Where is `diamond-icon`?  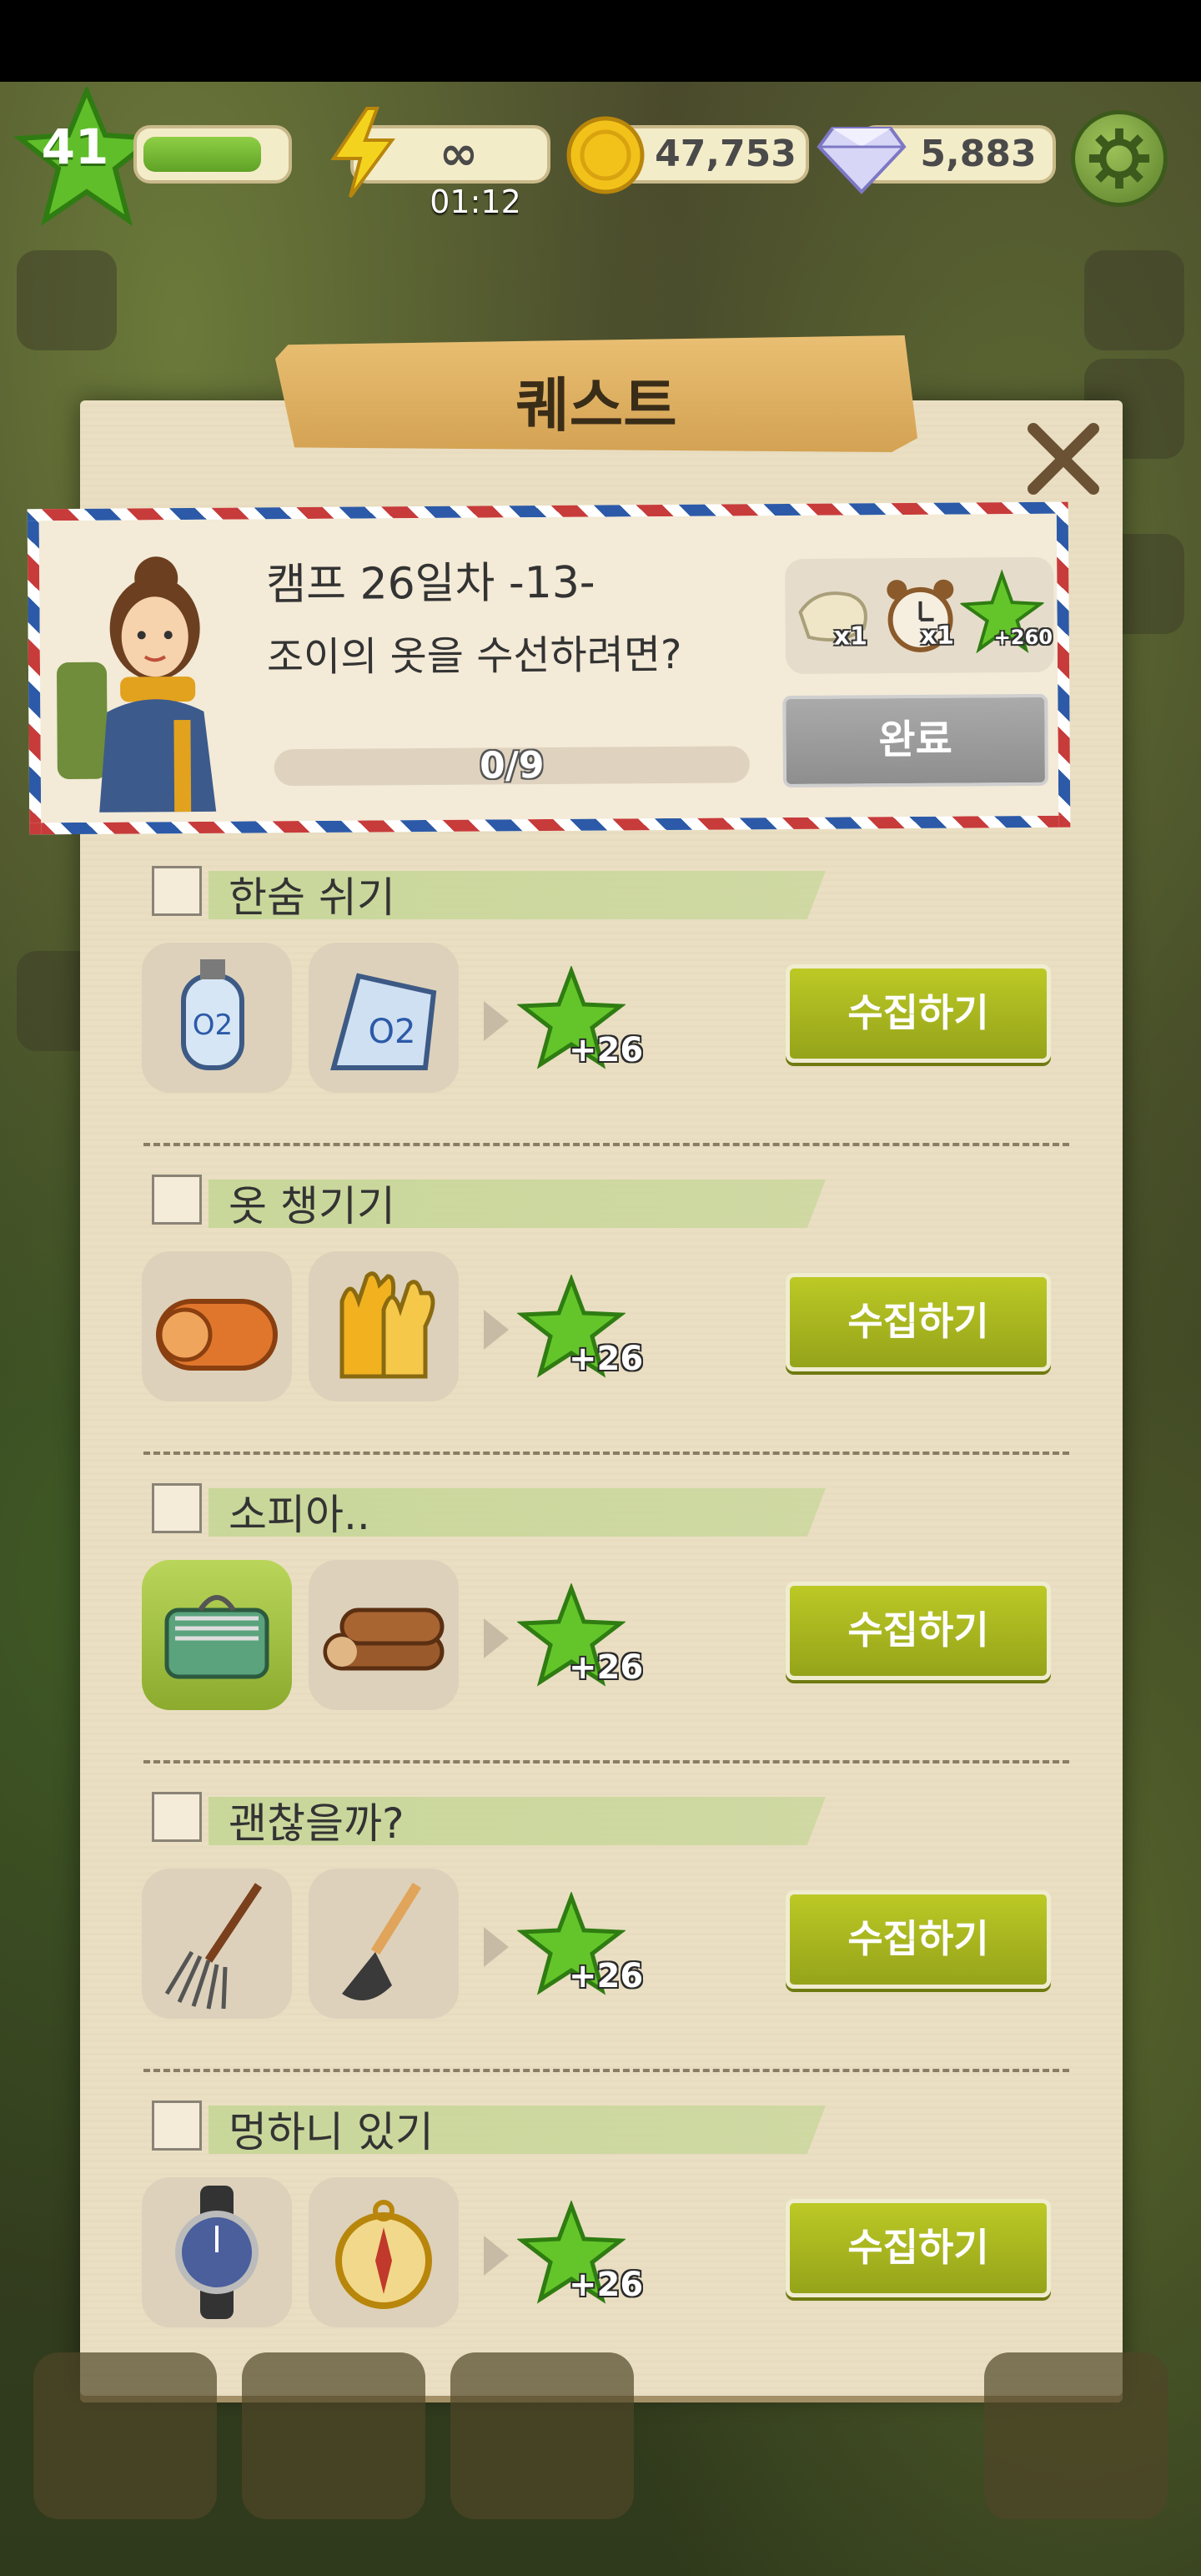
diamond-icon is located at coordinates (862, 160).